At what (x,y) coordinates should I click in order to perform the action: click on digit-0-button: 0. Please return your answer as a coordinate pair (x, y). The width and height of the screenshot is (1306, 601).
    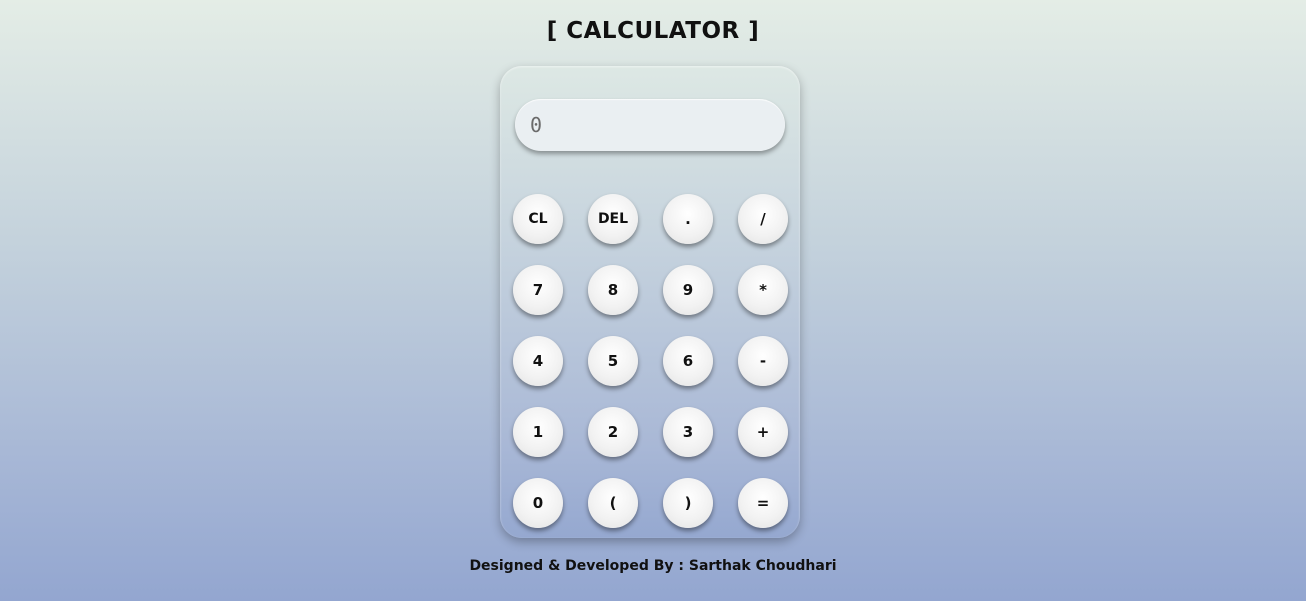
    Looking at the image, I should click on (538, 503).